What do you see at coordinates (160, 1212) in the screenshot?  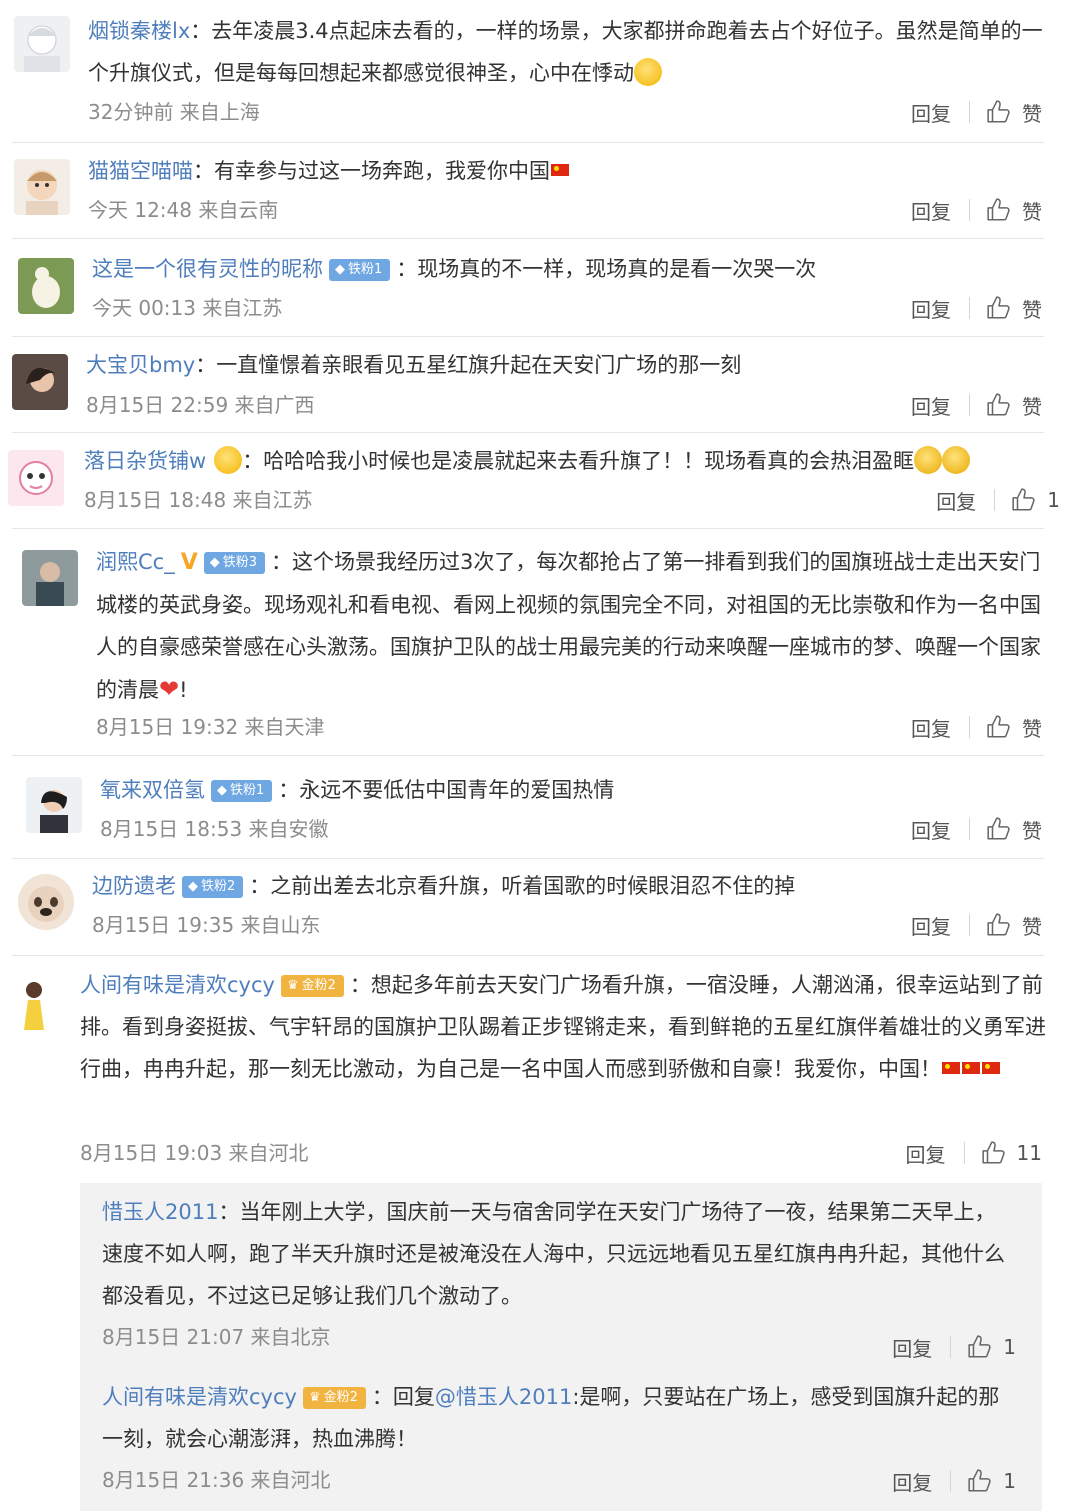 I see `username-link: 惜玉人2011` at bounding box center [160, 1212].